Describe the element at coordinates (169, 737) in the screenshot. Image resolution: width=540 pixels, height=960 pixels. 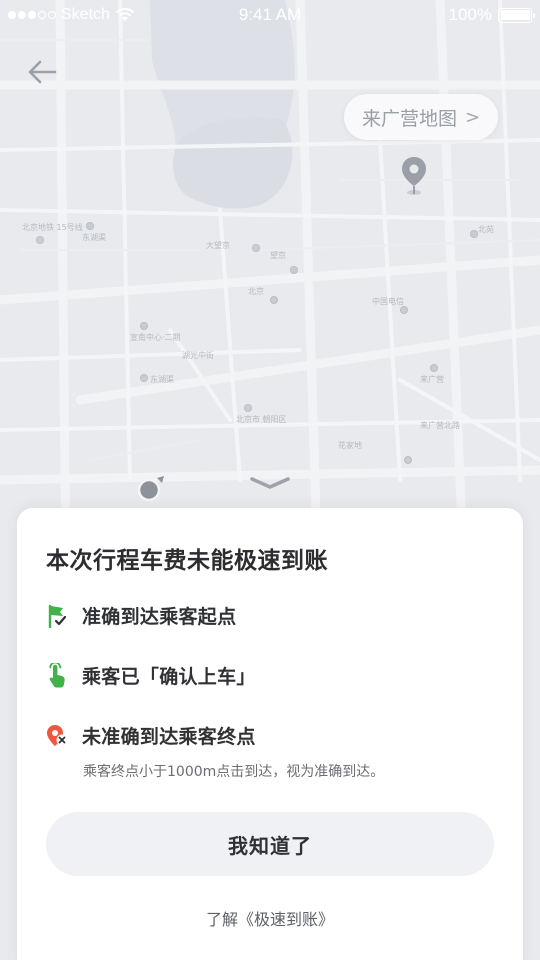
I see `condition-text: 未准确到达乘客终点` at that location.